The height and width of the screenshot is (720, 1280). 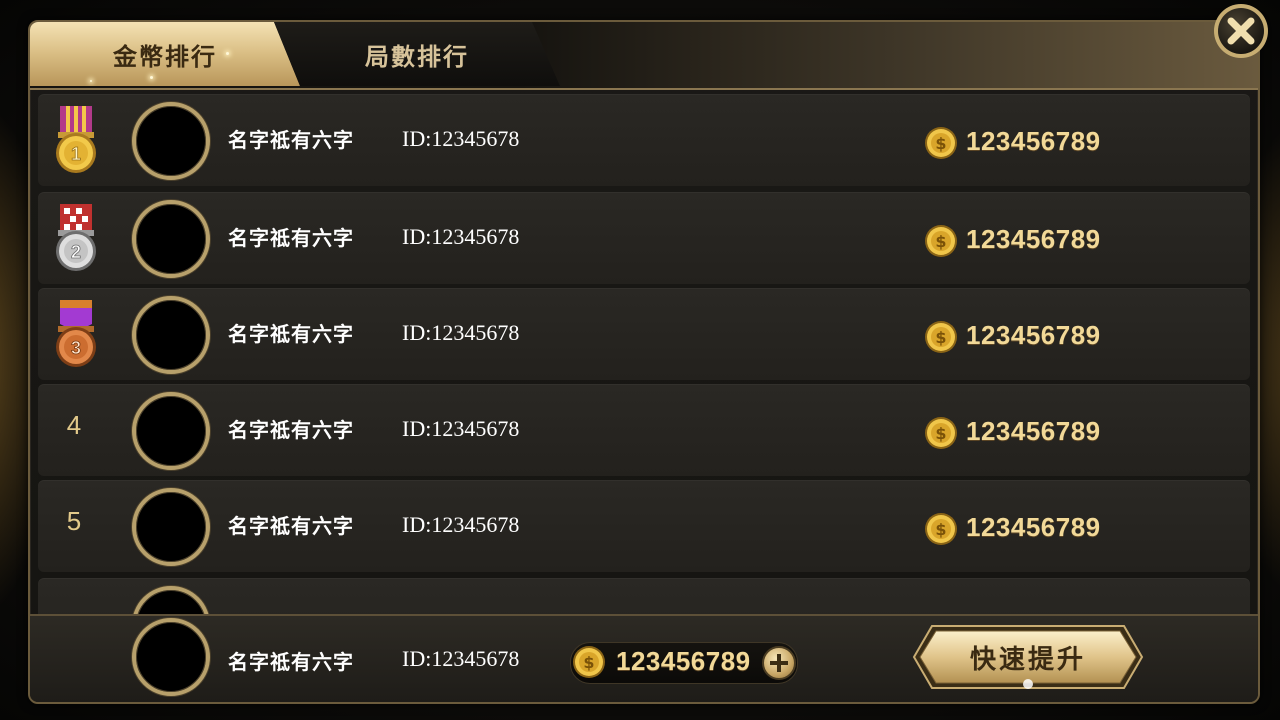 I want to click on table-row: 4 名字祗有六字 ID:12345678 $ 123456789, so click(x=644, y=430).